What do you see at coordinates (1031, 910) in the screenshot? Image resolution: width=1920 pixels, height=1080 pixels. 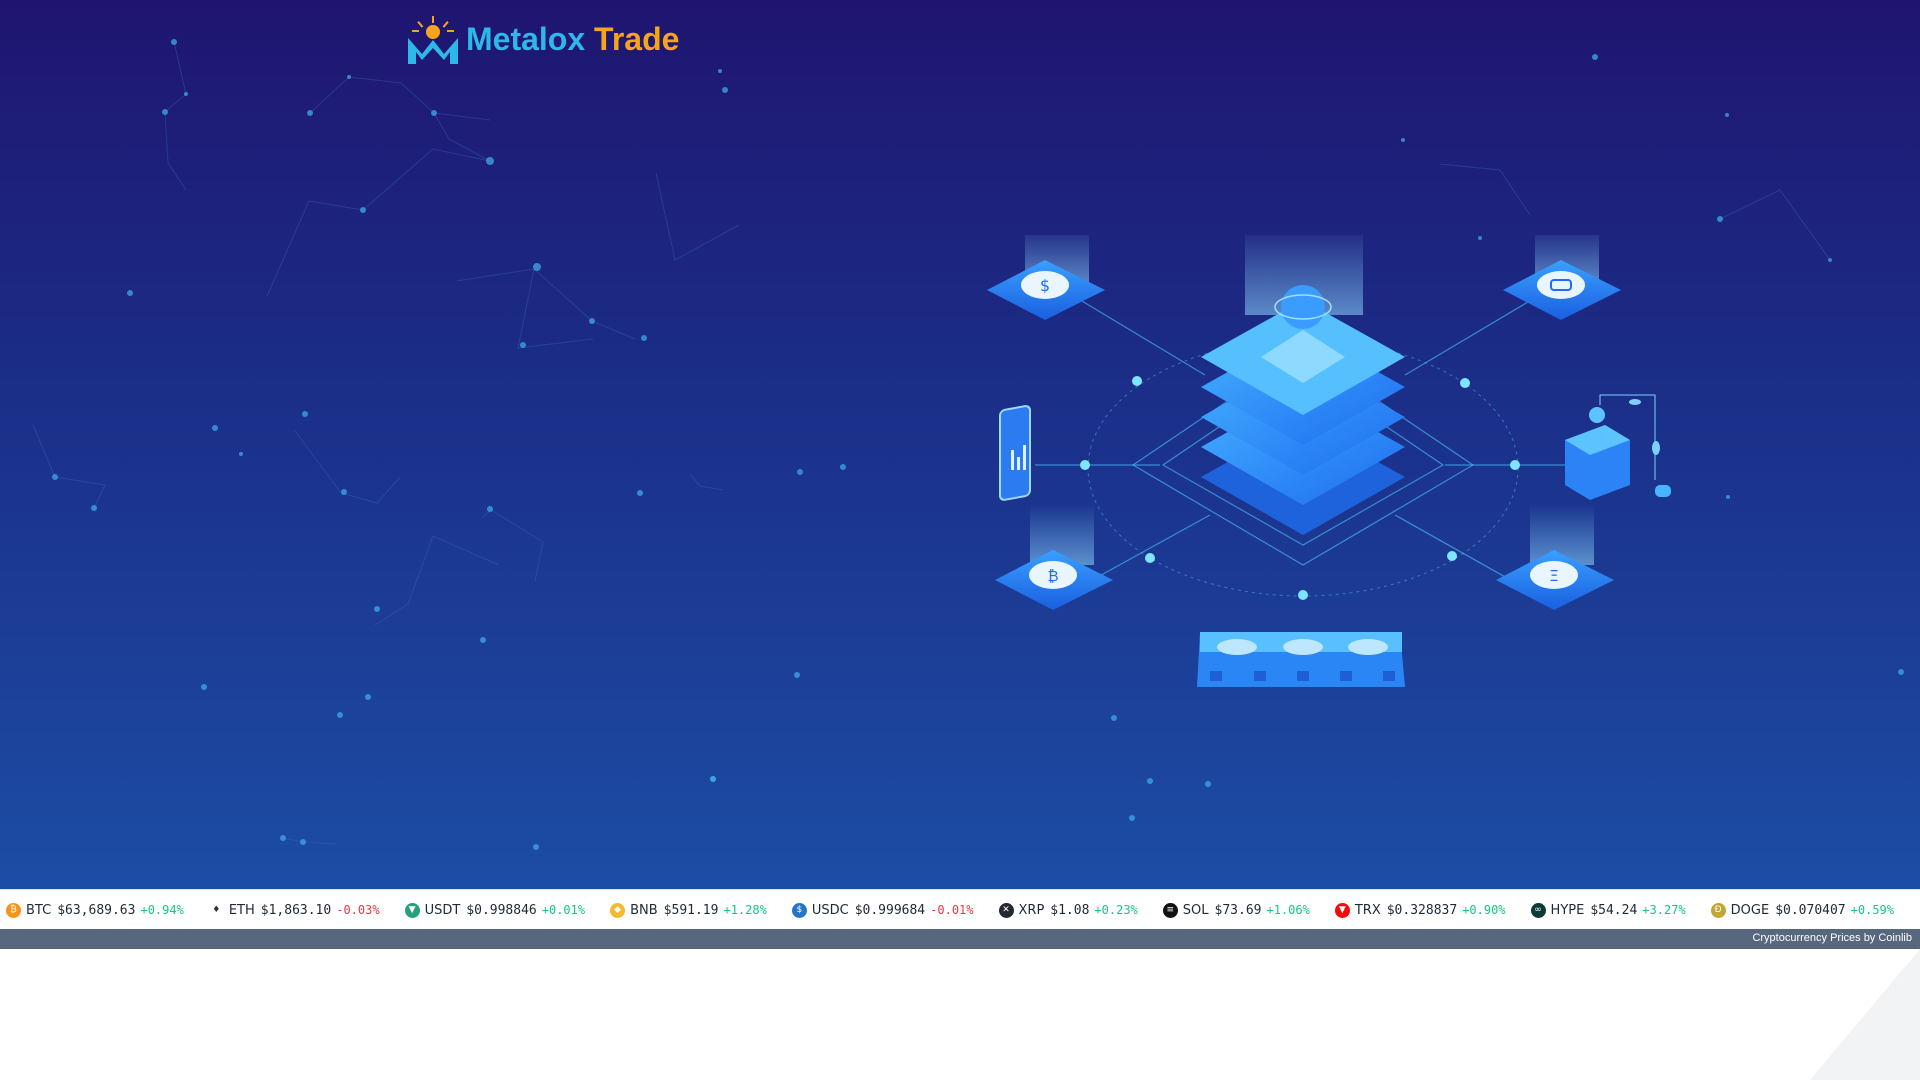 I see `ticker-symbol: XRP` at bounding box center [1031, 910].